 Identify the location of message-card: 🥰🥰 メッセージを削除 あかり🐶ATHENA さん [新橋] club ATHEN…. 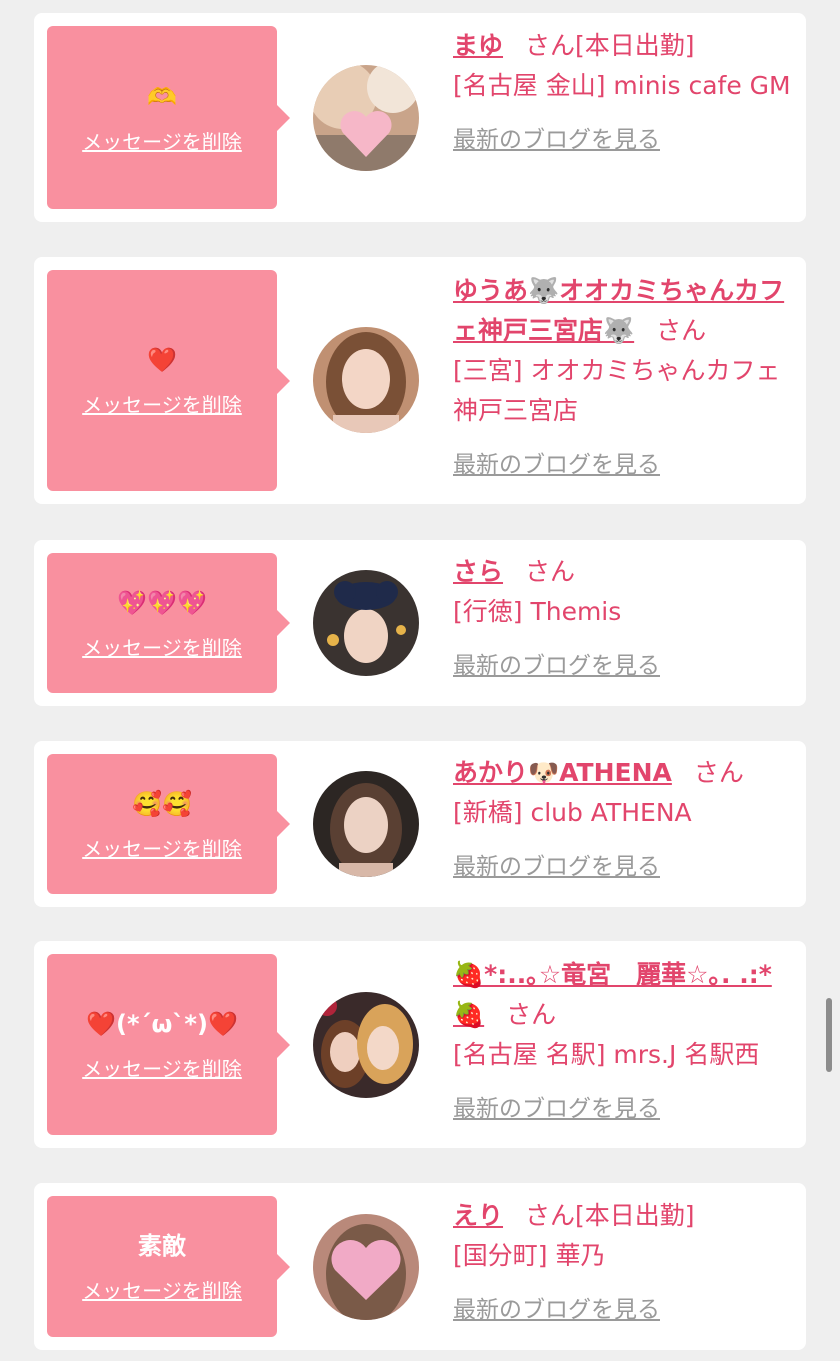
(420, 824).